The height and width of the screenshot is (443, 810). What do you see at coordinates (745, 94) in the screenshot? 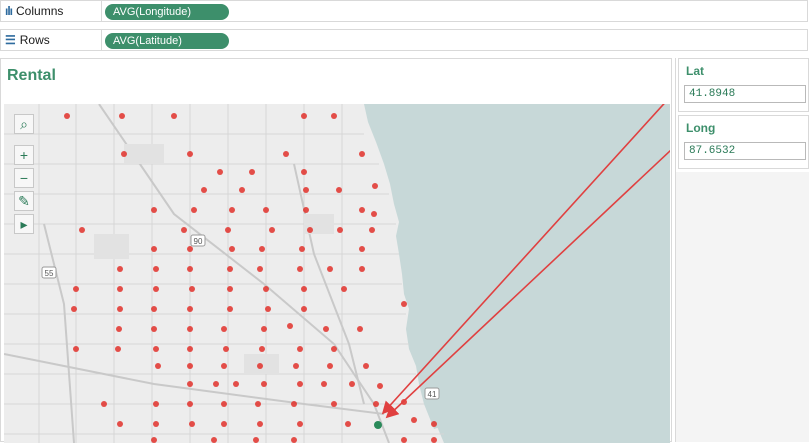
I see `lat-input: 41.8948` at bounding box center [745, 94].